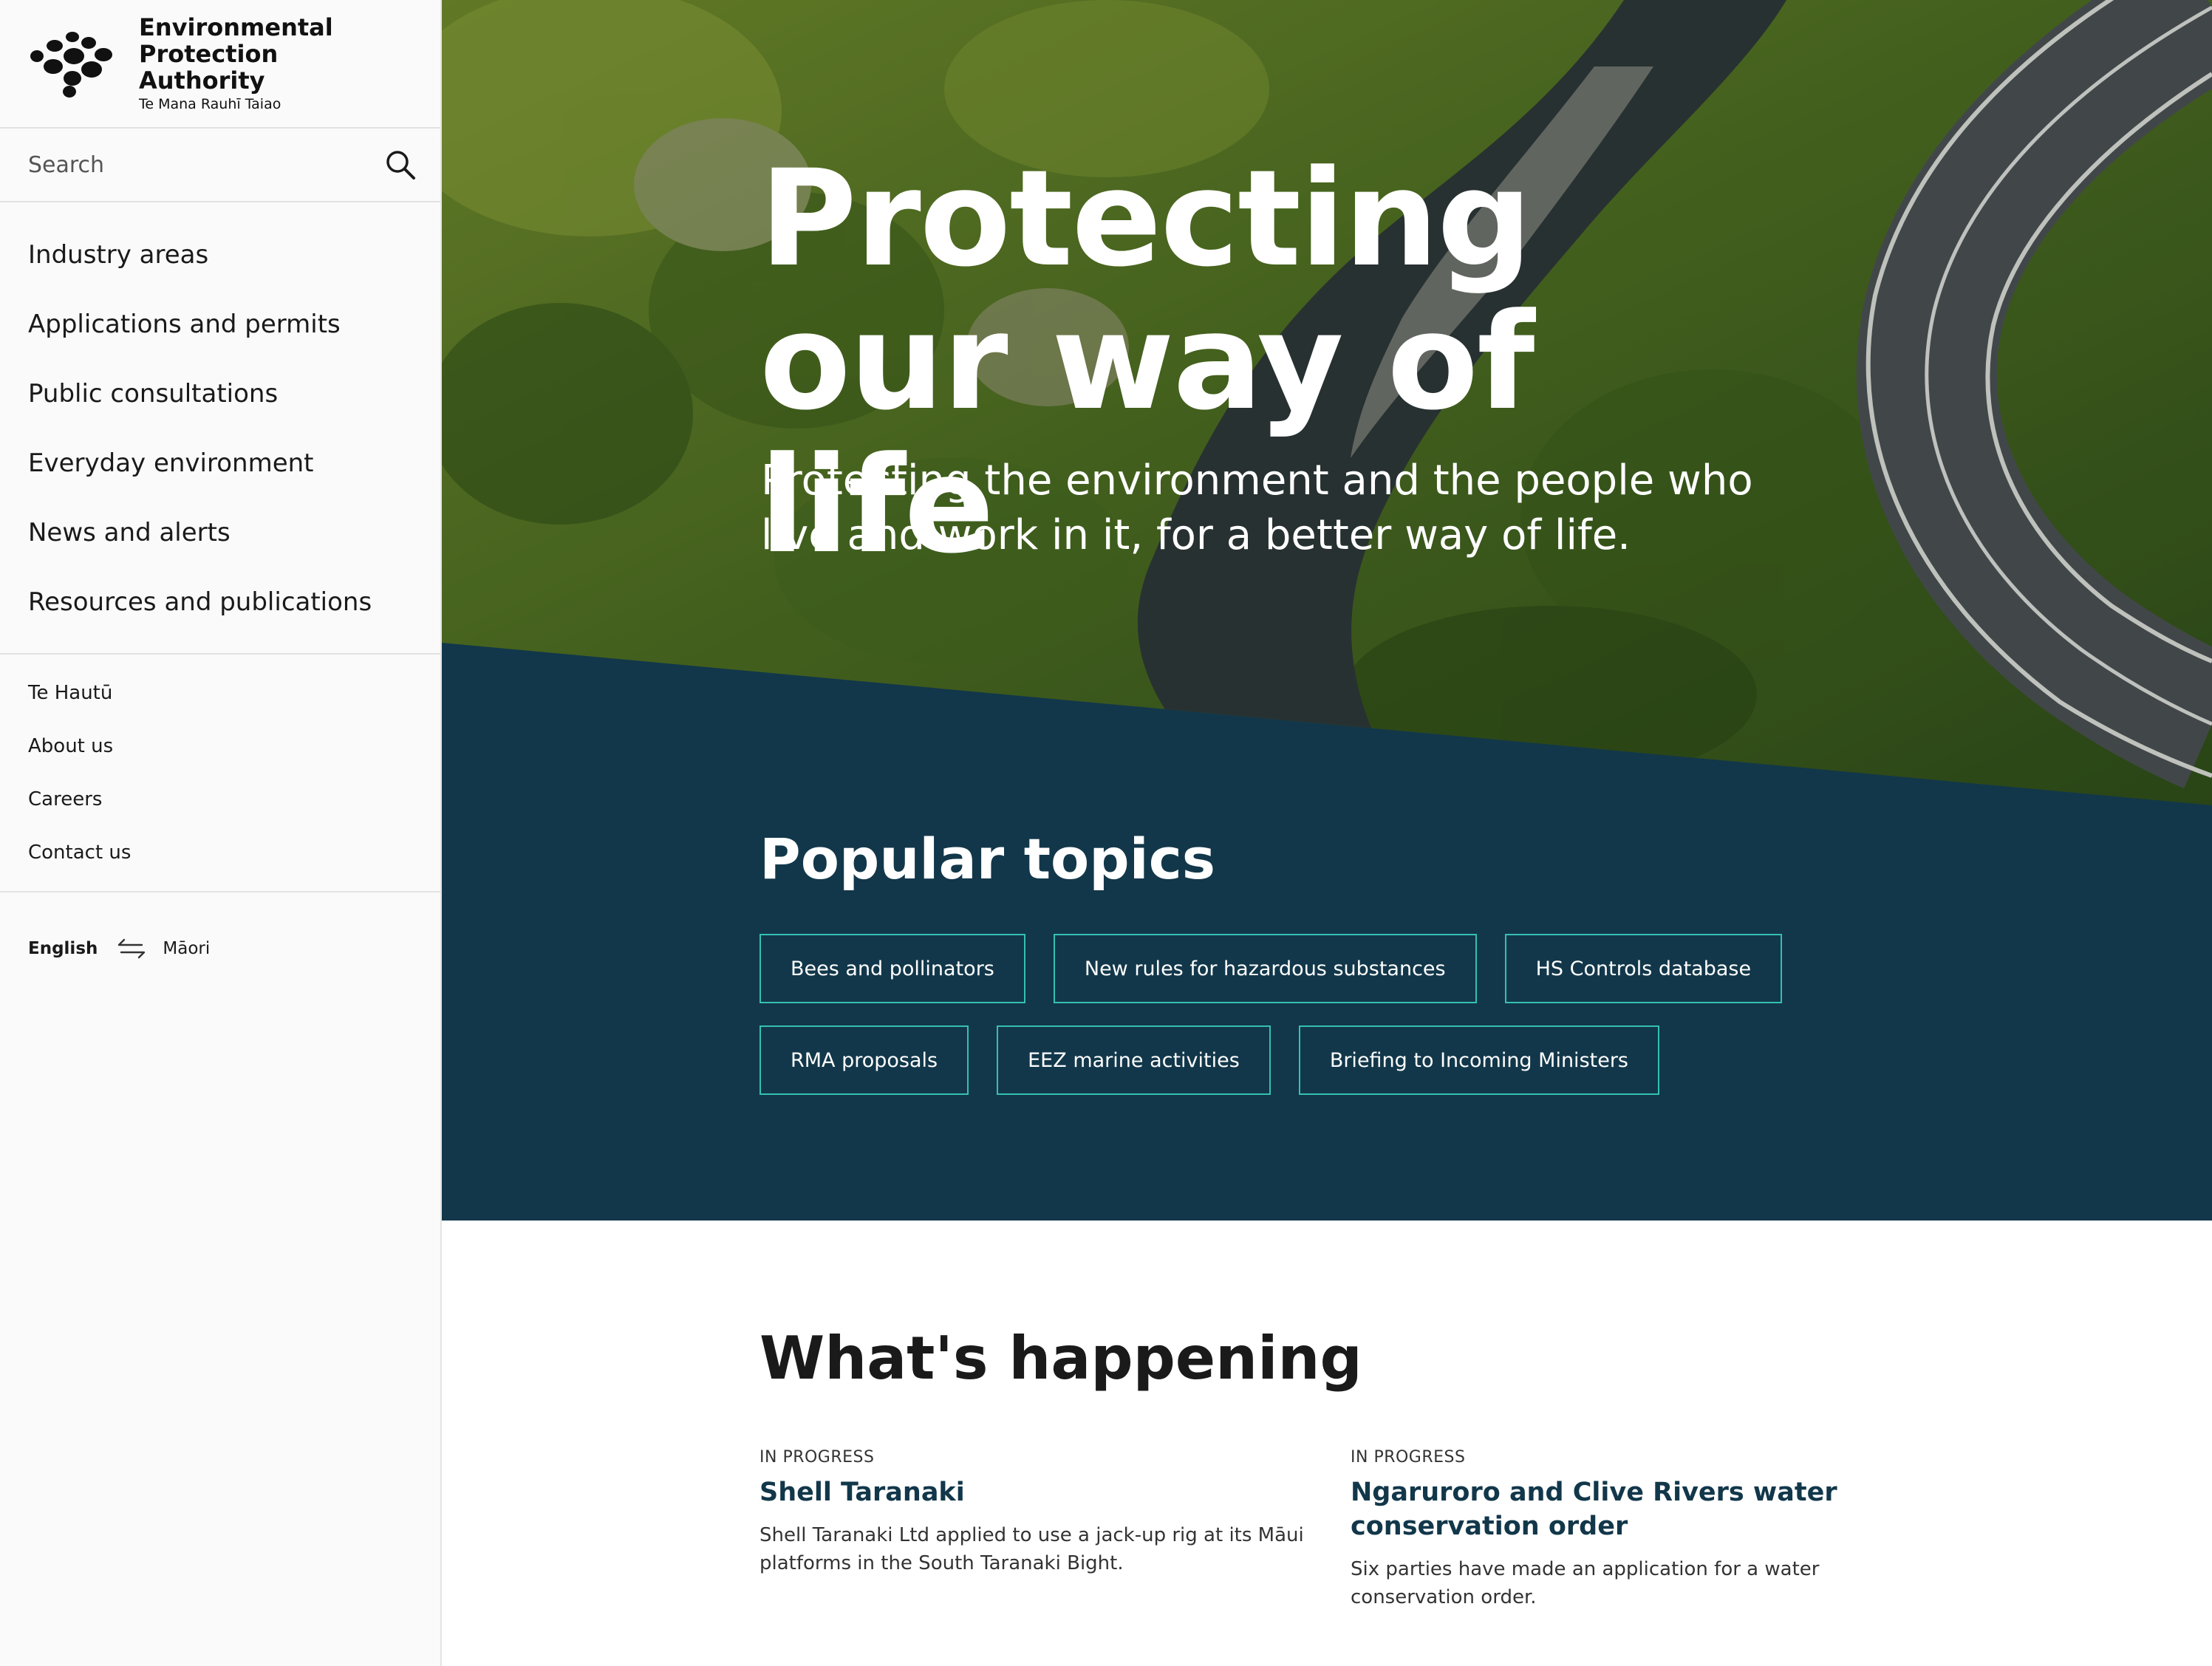 This screenshot has height=1666, width=2212. What do you see at coordinates (190, 164) in the screenshot?
I see `search-input` at bounding box center [190, 164].